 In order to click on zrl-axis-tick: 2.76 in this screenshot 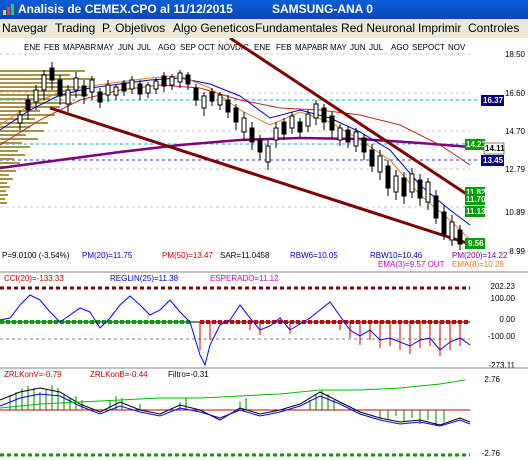, I will do `click(492, 379)`.